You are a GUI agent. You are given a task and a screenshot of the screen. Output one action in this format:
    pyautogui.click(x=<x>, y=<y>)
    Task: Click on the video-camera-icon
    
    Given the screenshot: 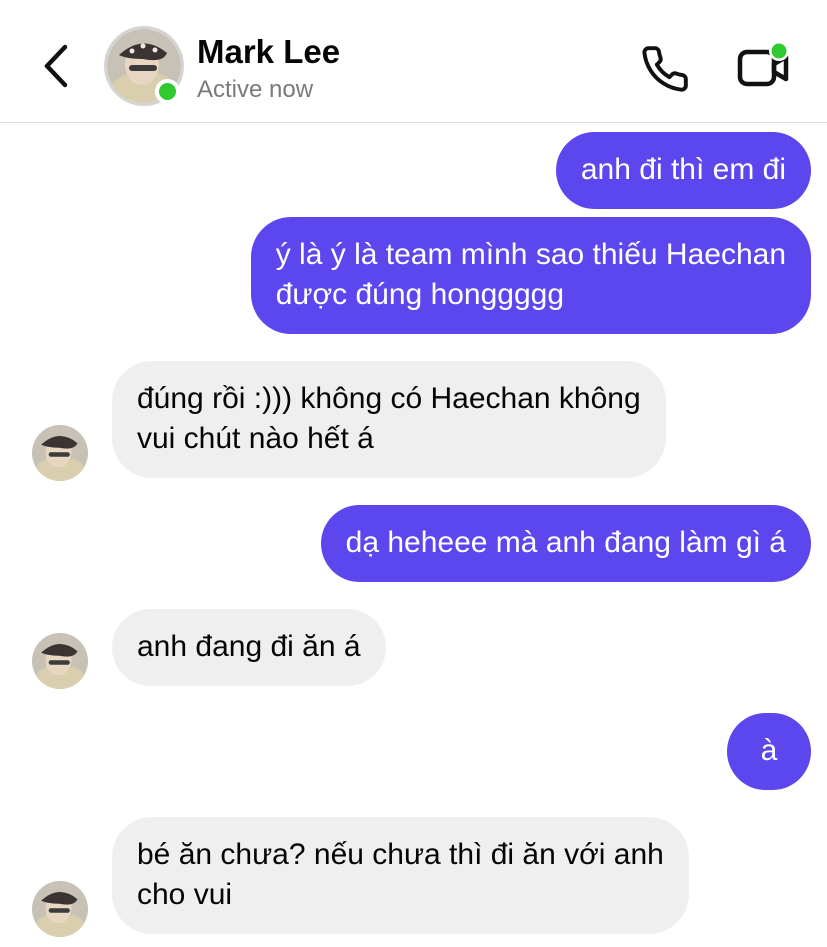 What is the action you would take?
    pyautogui.click(x=763, y=64)
    